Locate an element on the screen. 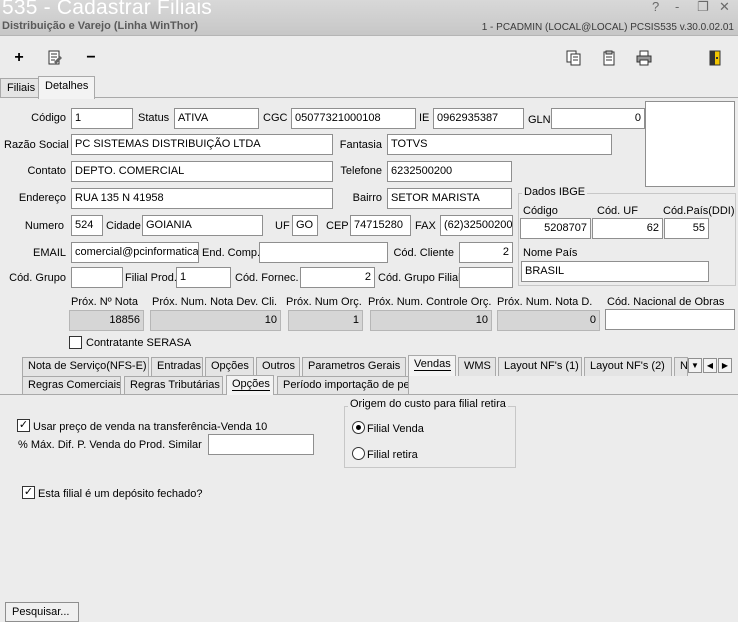 The image size is (738, 622). cod-grupo-filial-field is located at coordinates (486, 277).